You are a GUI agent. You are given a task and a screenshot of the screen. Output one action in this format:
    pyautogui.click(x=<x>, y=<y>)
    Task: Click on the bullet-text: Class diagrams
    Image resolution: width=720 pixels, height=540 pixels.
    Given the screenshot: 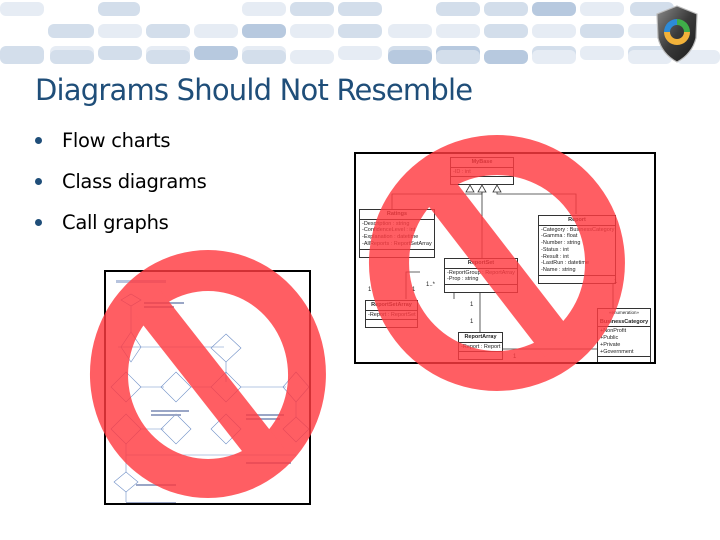 What is the action you would take?
    pyautogui.click(x=134, y=181)
    